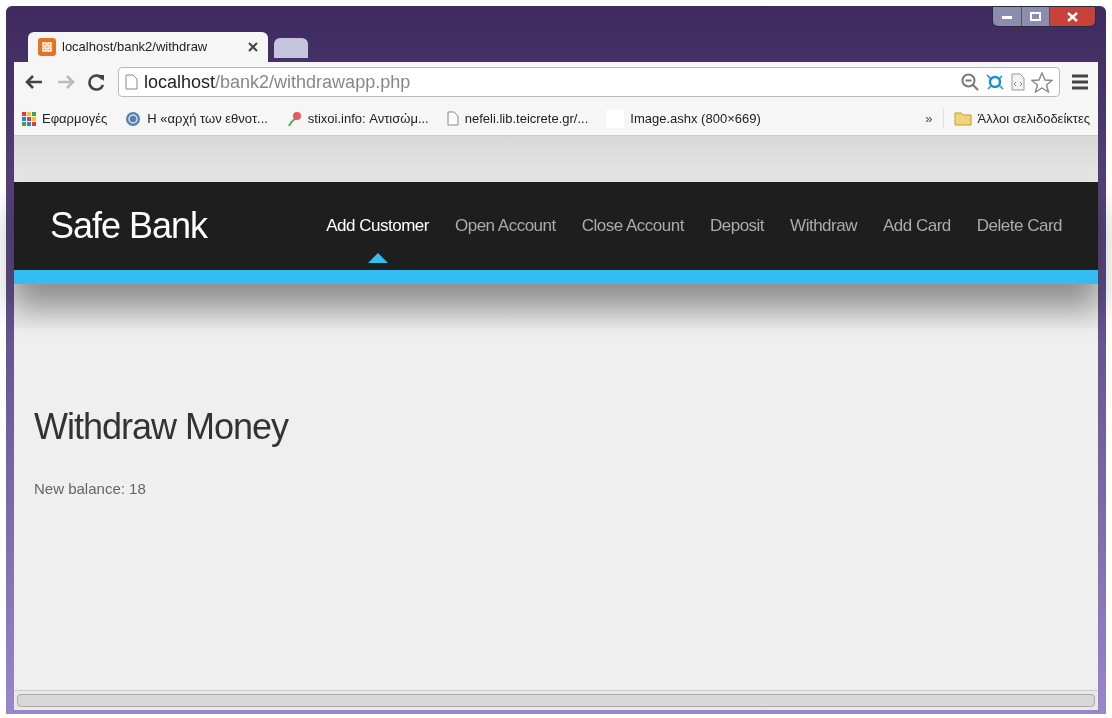 Image resolution: width=1112 pixels, height=718 pixels. Describe the element at coordinates (47, 47) in the screenshot. I see `favicon-icon` at that location.